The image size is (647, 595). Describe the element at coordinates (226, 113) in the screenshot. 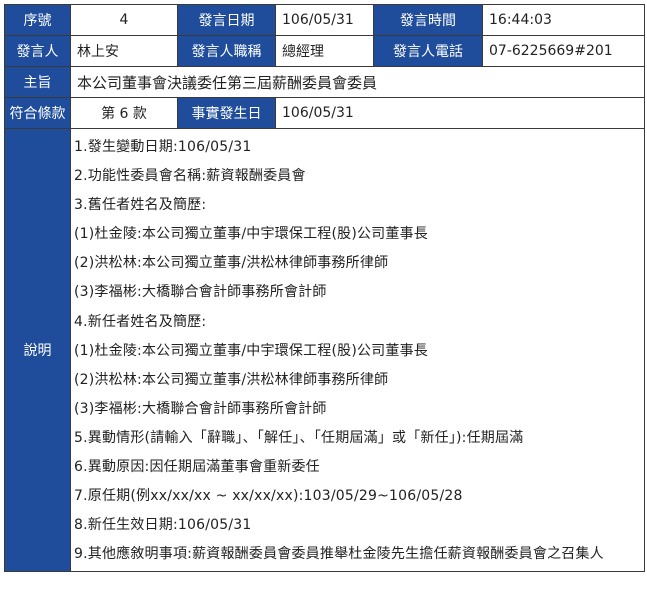

I see `event-date-label: 事實發生日` at that location.